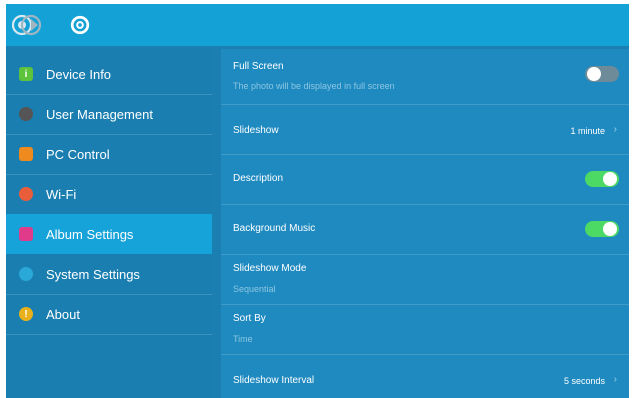 This screenshot has height=398, width=635. I want to click on top-bar, so click(317, 25).